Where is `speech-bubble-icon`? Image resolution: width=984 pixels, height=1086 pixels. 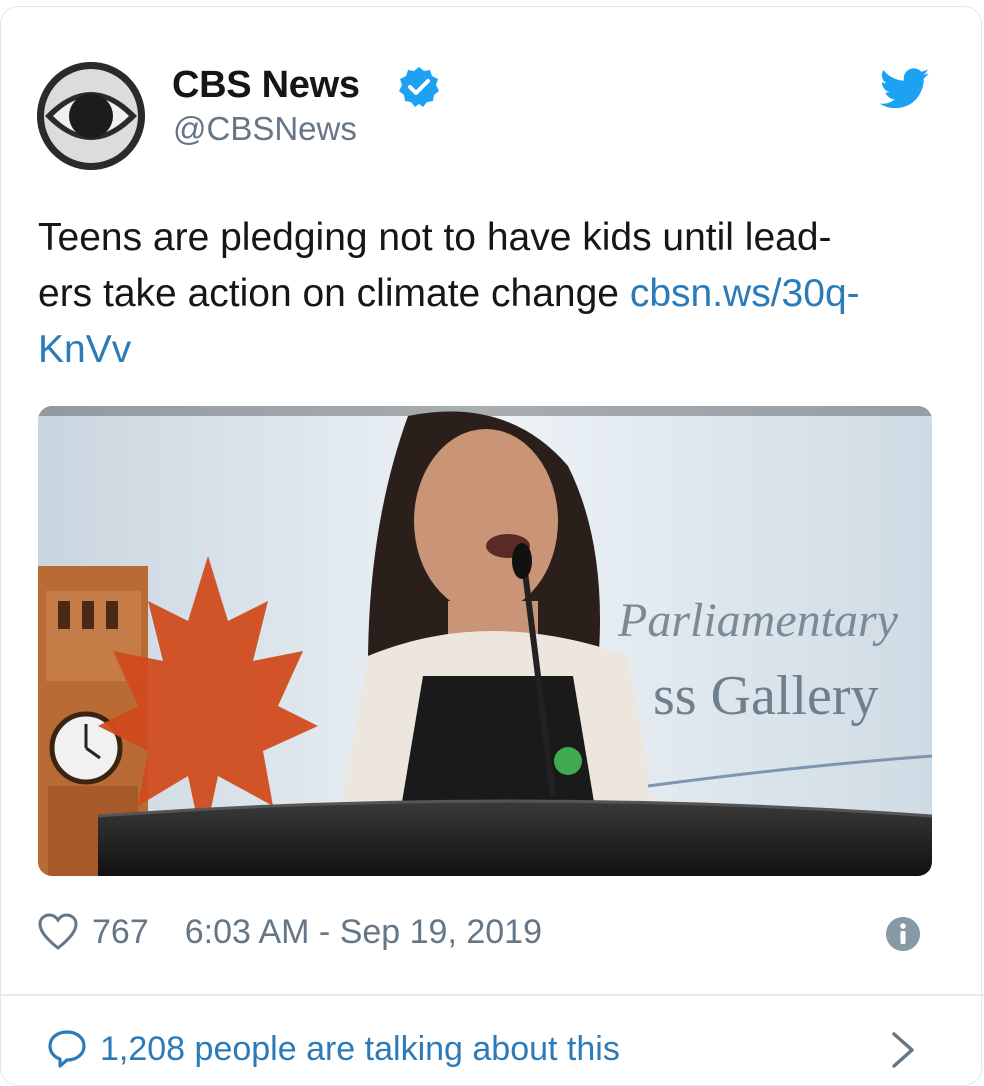
speech-bubble-icon is located at coordinates (67, 1049).